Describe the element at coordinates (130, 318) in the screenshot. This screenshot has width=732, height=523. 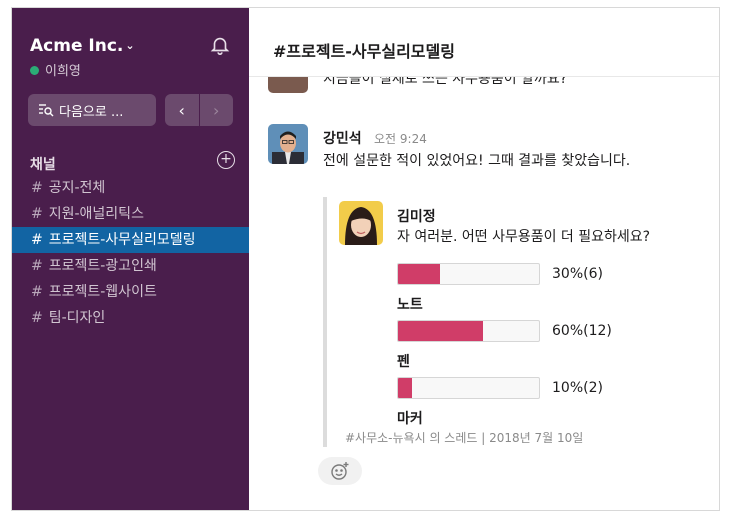
I see `sidebar-item-channel: # 팀-디자인` at that location.